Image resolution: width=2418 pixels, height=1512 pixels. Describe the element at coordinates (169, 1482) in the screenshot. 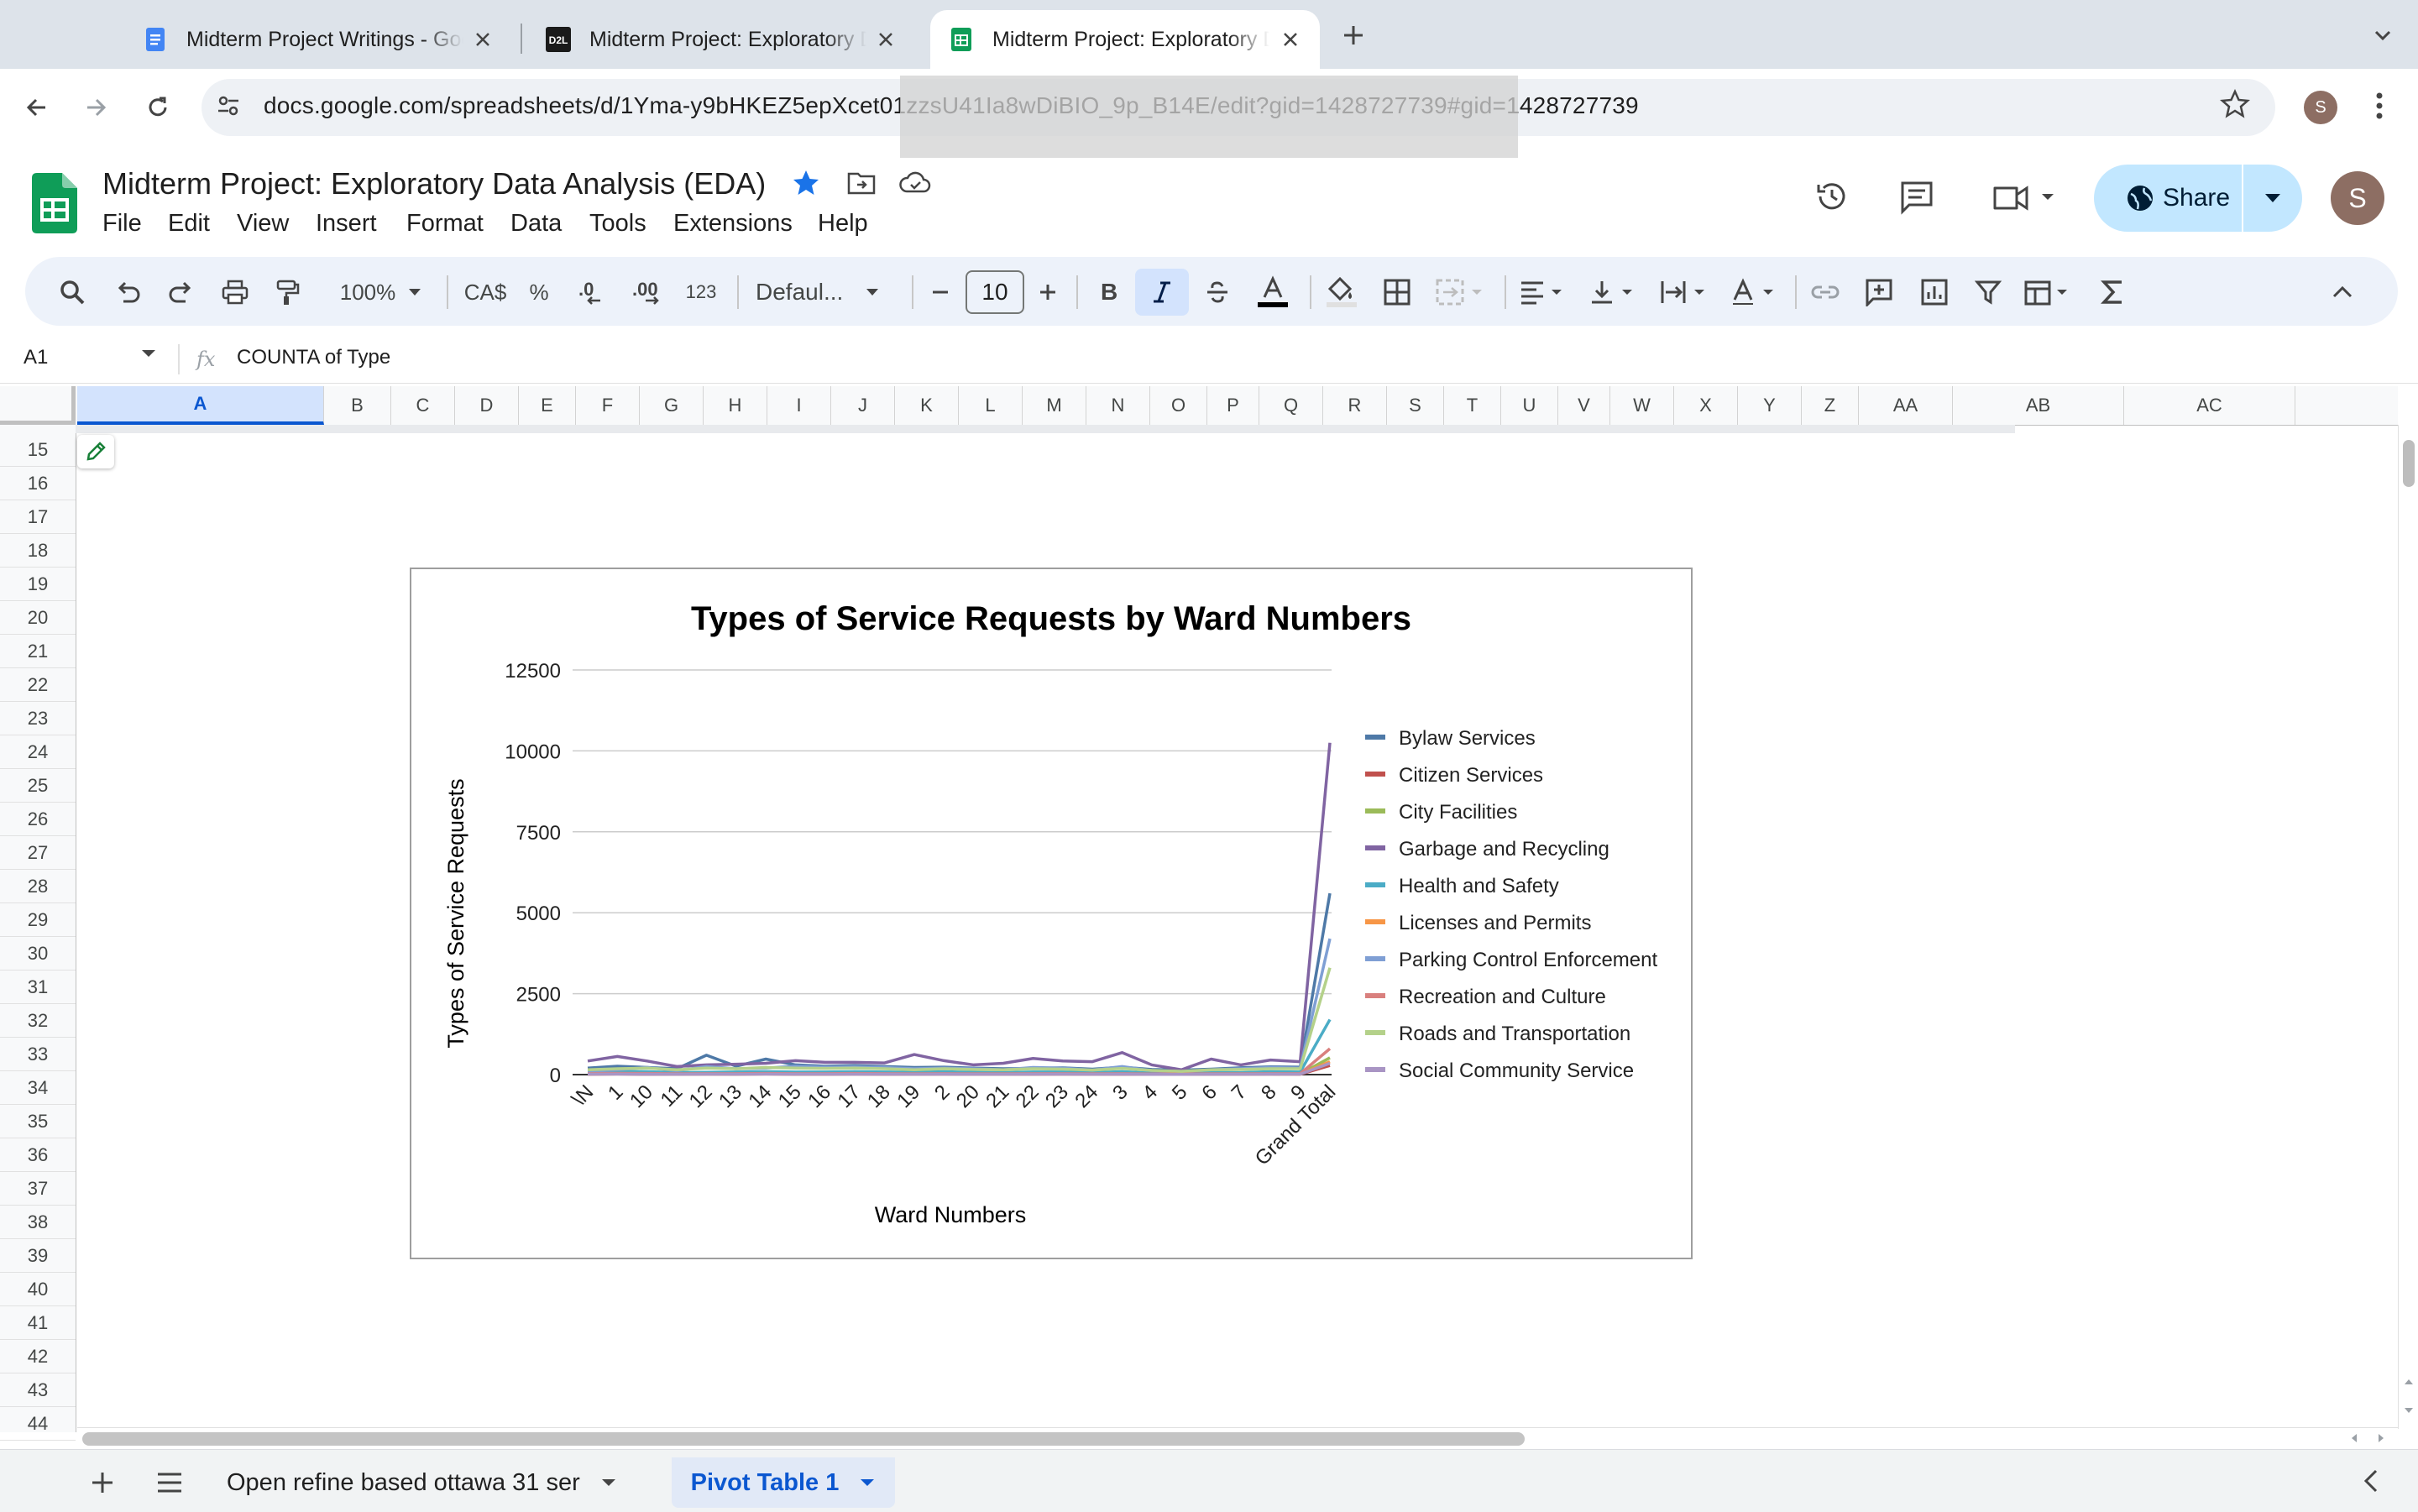

I see `all-sheets-icon` at that location.